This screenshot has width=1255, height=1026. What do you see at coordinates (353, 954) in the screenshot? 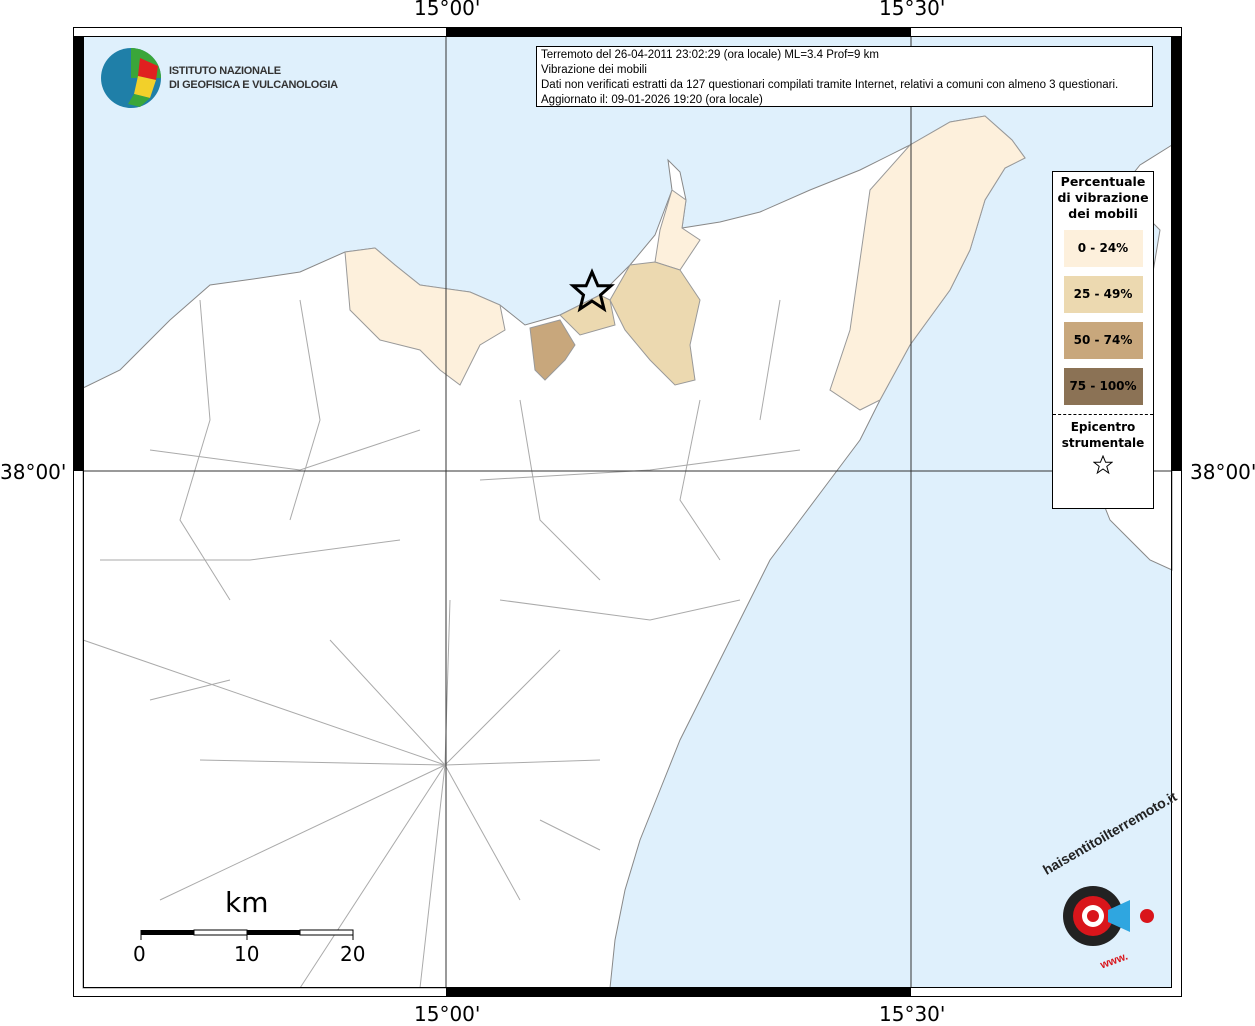
I see `scale-label: 20` at bounding box center [353, 954].